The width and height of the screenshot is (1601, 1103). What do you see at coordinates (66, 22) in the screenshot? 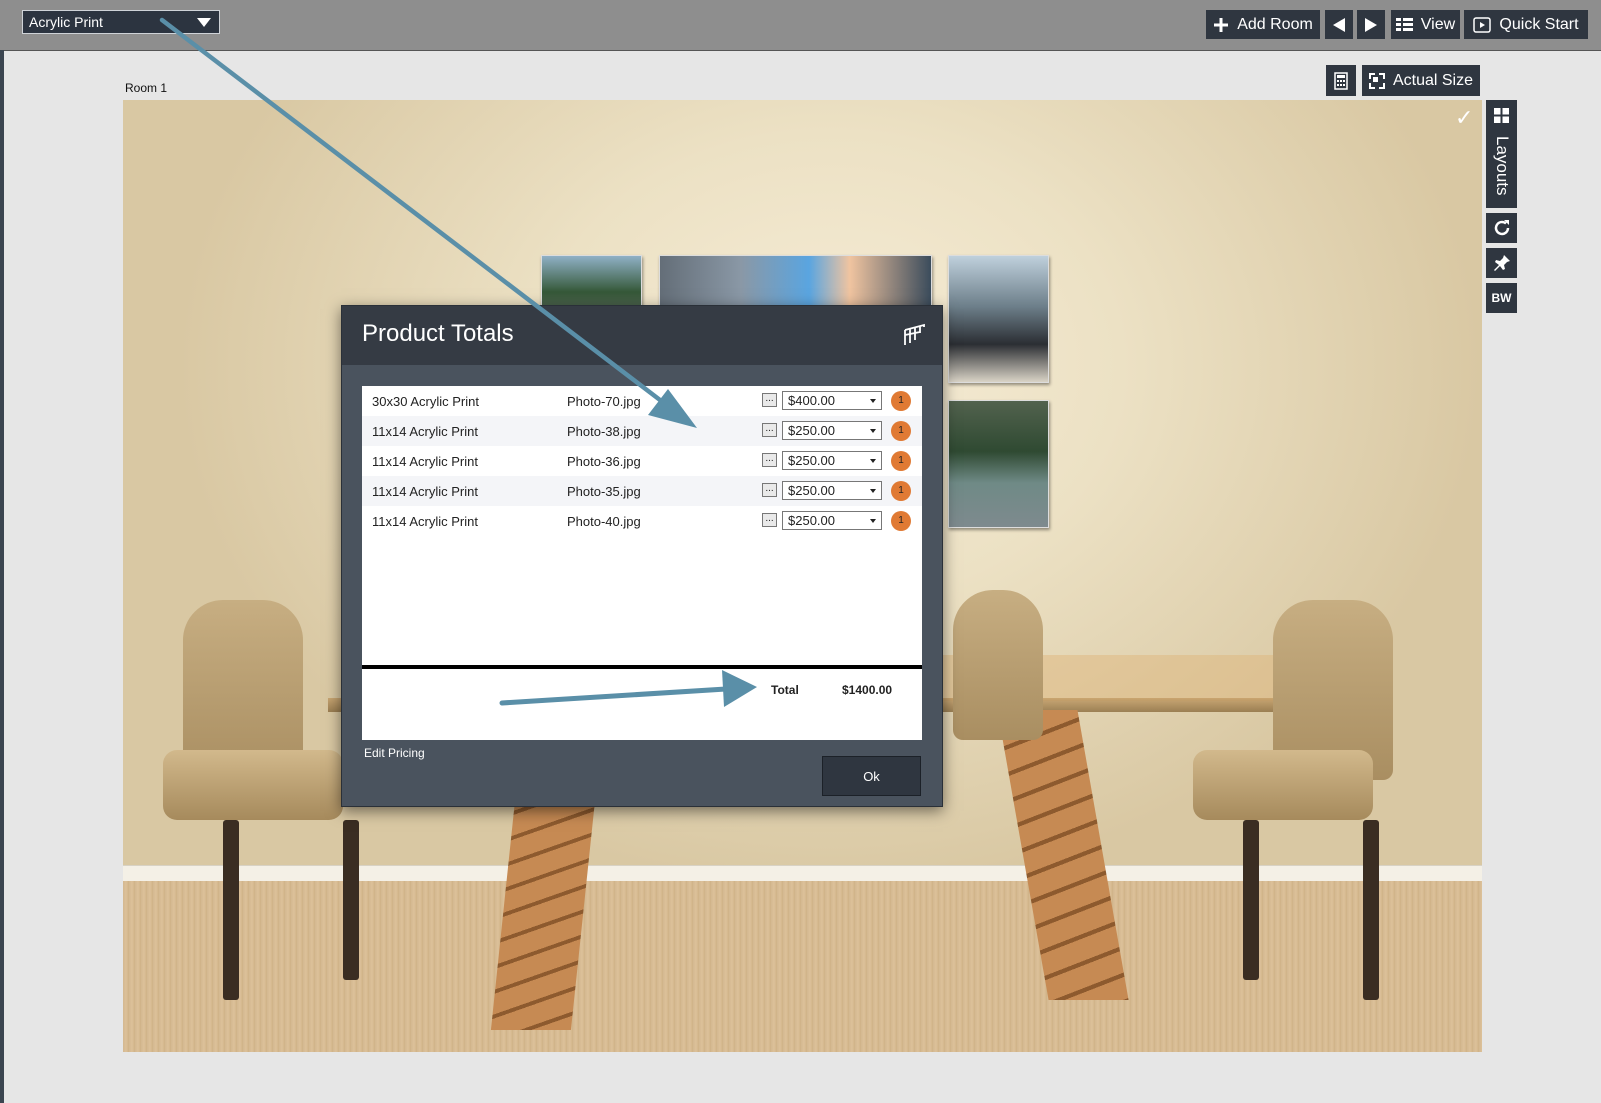
I see `product-type-value: Acrylic Print` at bounding box center [66, 22].